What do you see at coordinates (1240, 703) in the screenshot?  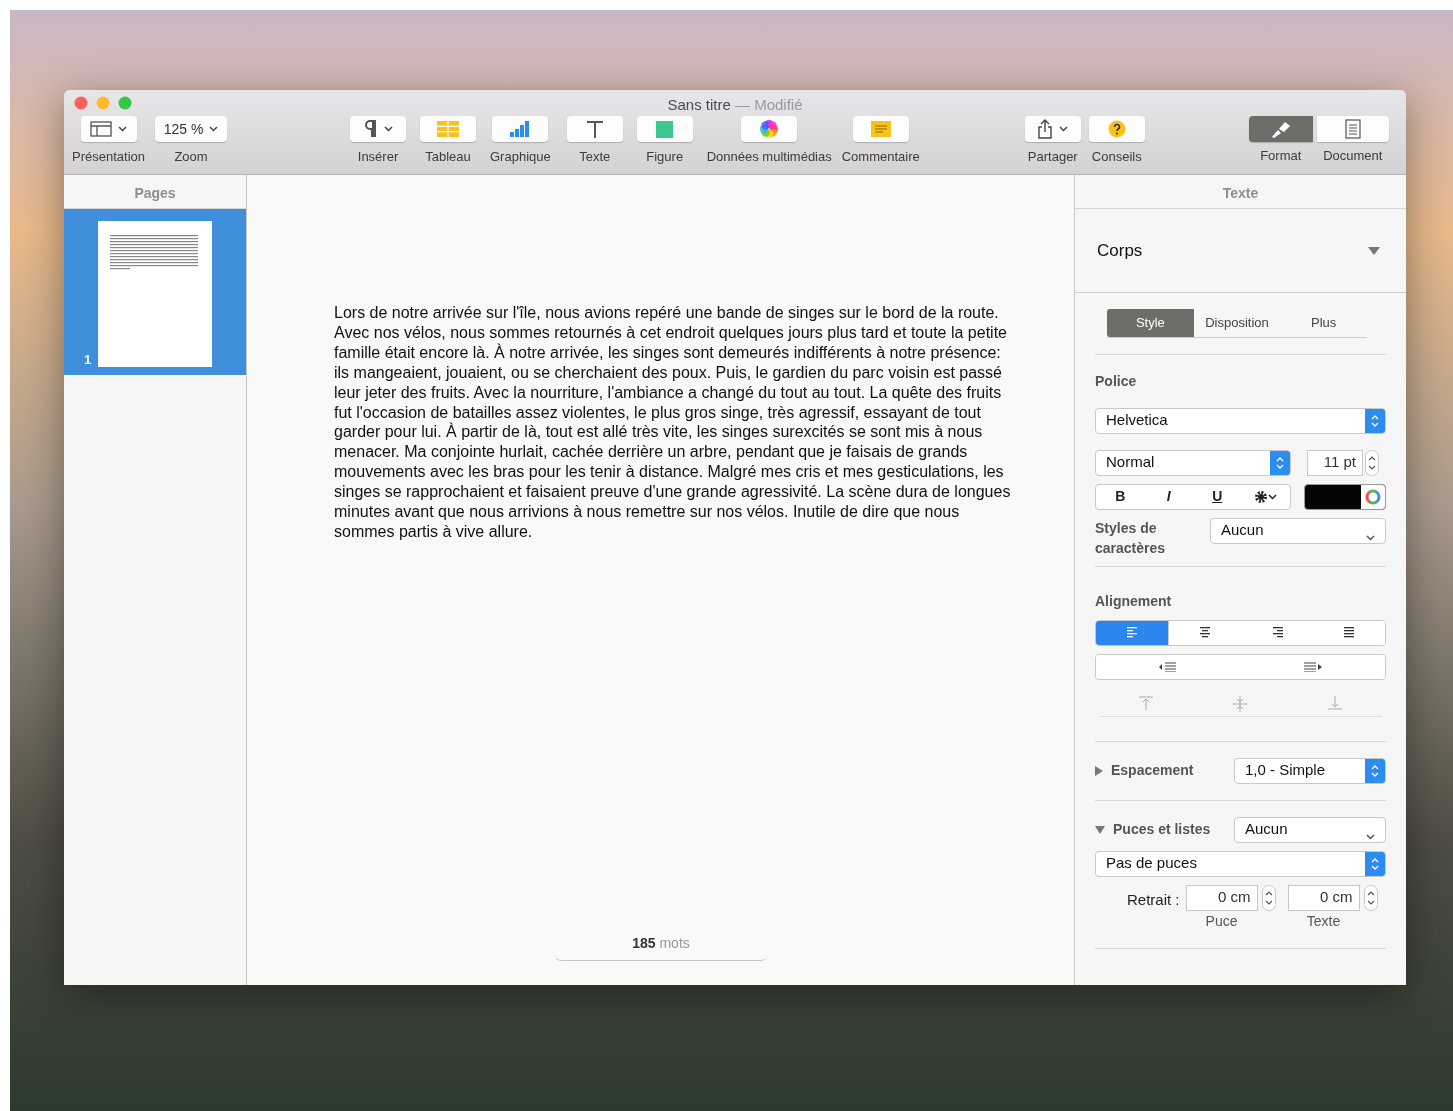 I see `align-middle-icon` at bounding box center [1240, 703].